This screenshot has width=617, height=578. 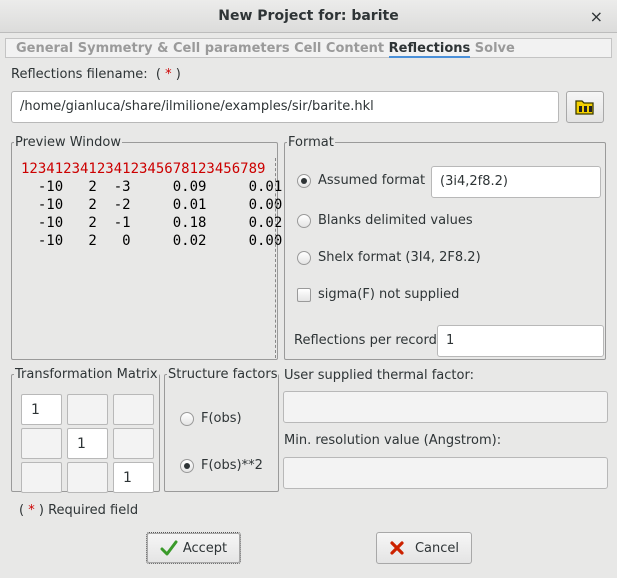 What do you see at coordinates (395, 220) in the screenshot?
I see `blanks-delimited-label: Blanks delimited values` at bounding box center [395, 220].